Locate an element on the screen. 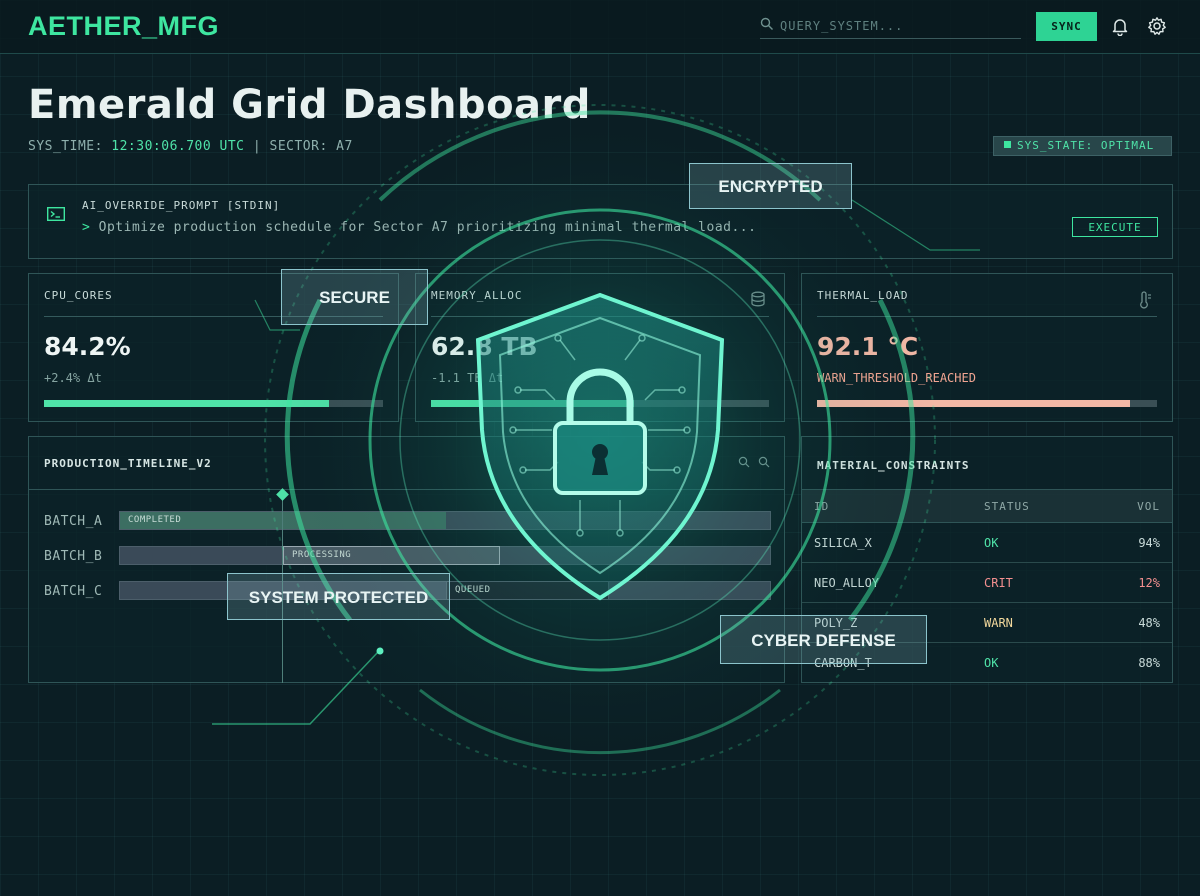  batch-bar-processing: PROCESSING is located at coordinates (391, 555).